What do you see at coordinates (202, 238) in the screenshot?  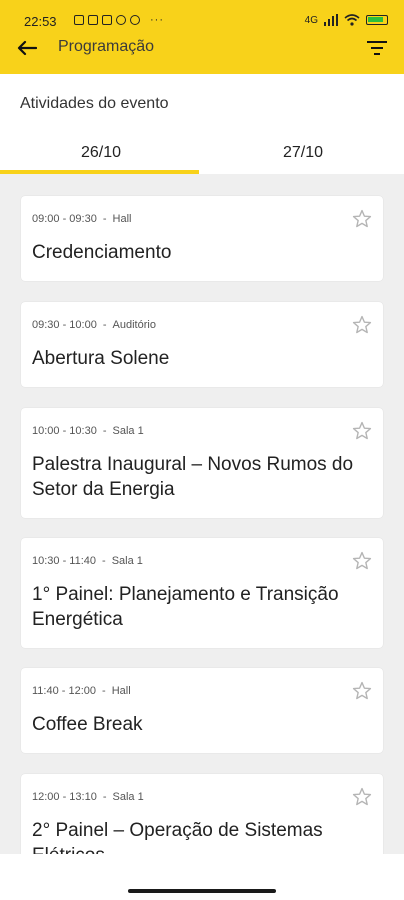 I see `activity-card: 09:00 - 09:30- Hall Credenciamento` at bounding box center [202, 238].